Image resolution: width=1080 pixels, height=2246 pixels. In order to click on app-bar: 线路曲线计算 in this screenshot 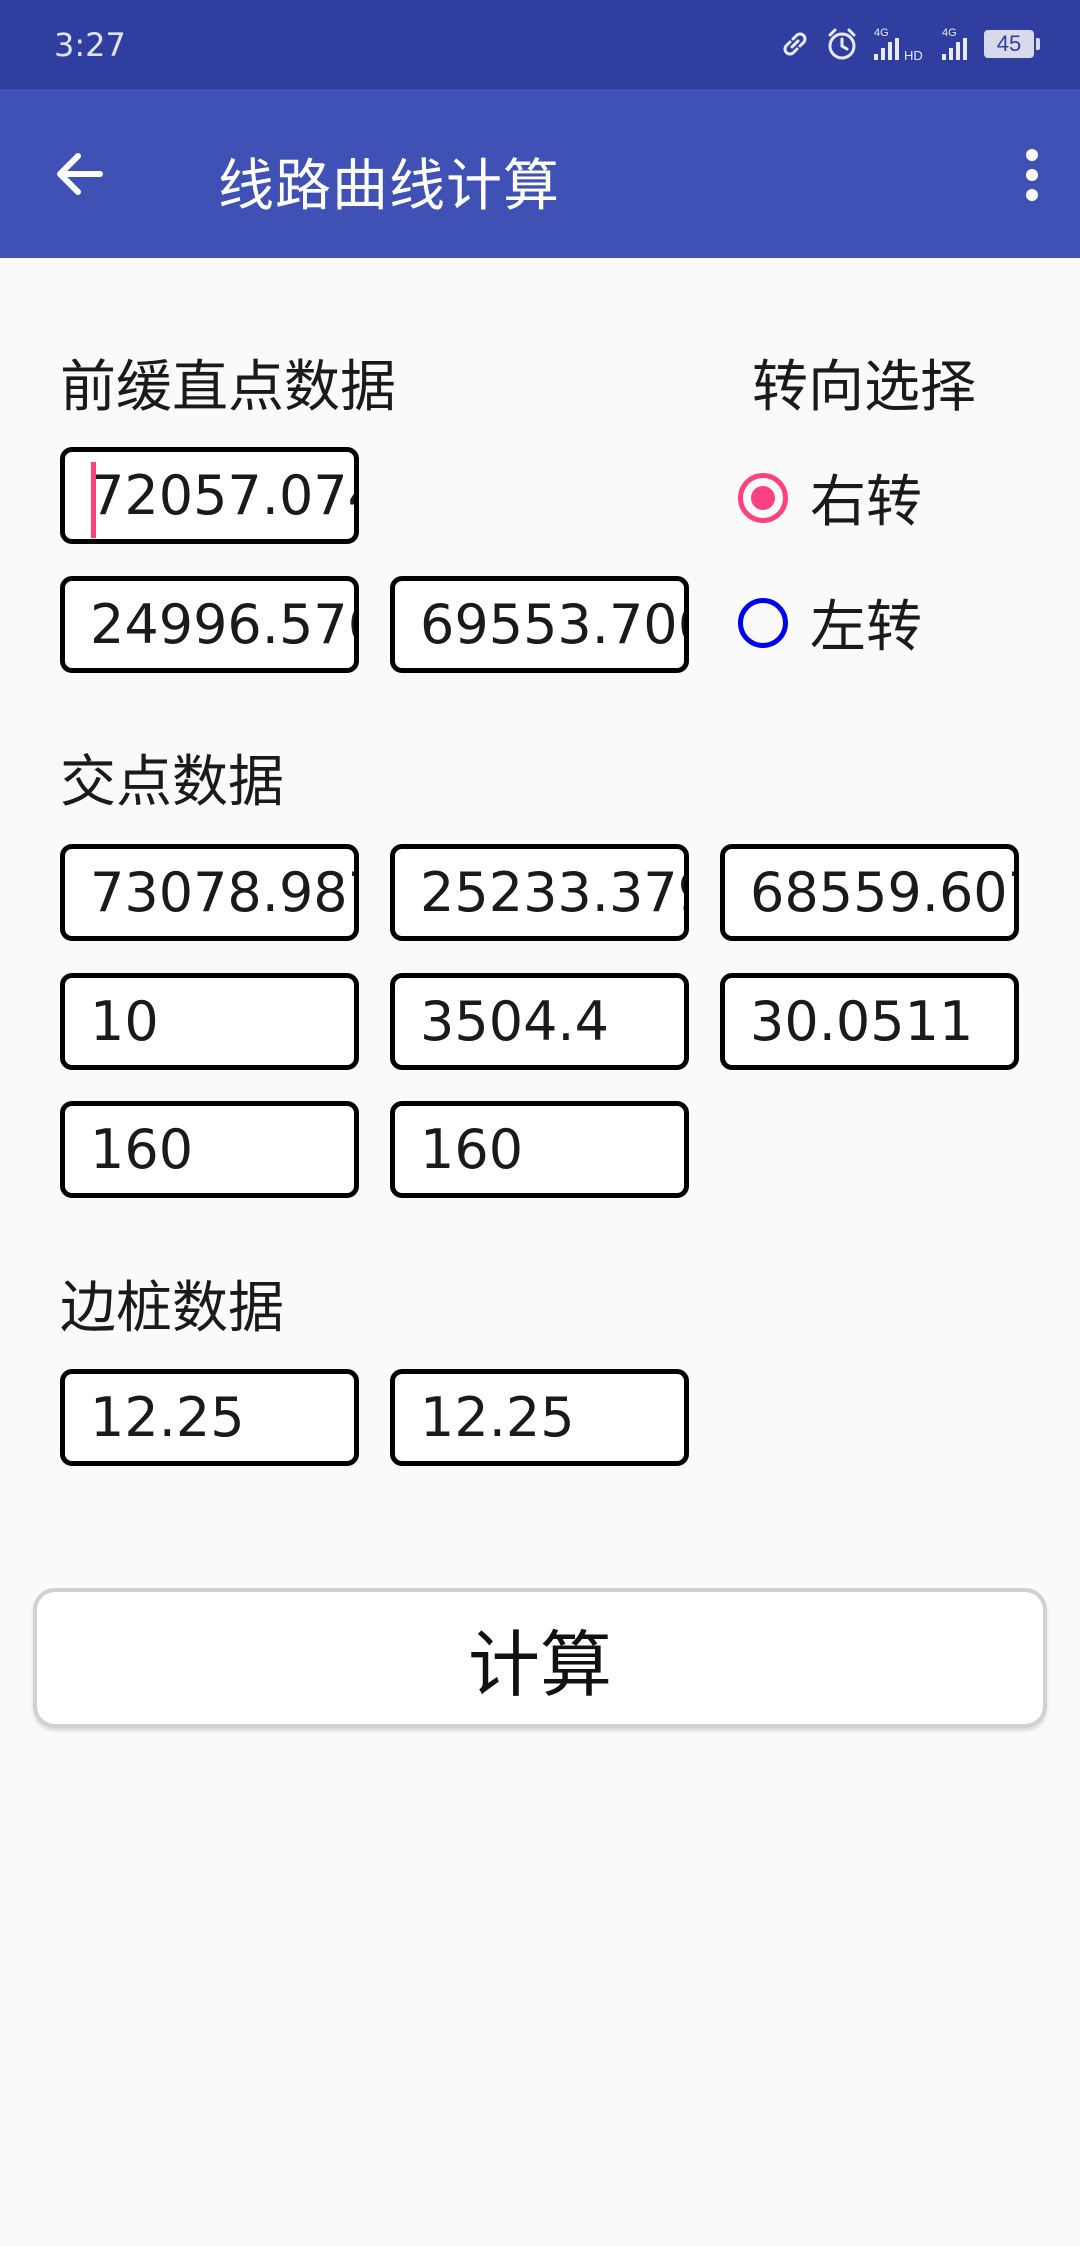, I will do `click(540, 173)`.